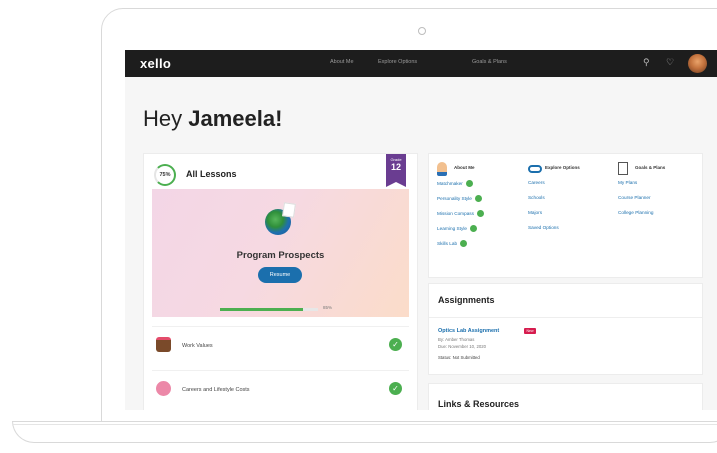  I want to click on assignment-status: Status: Not Submitted, so click(459, 357).